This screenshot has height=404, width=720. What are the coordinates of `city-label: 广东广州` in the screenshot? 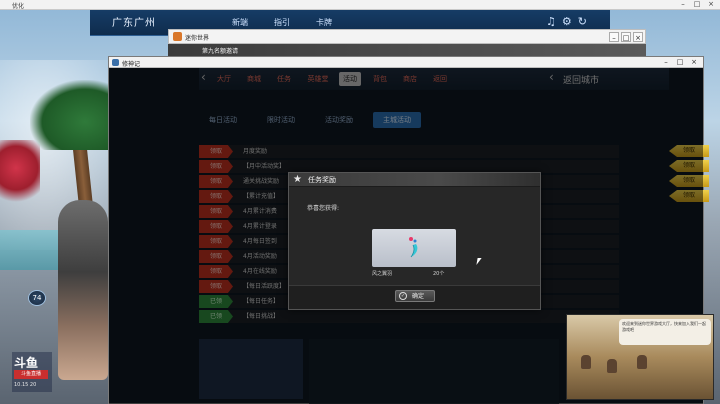 It's located at (134, 23).